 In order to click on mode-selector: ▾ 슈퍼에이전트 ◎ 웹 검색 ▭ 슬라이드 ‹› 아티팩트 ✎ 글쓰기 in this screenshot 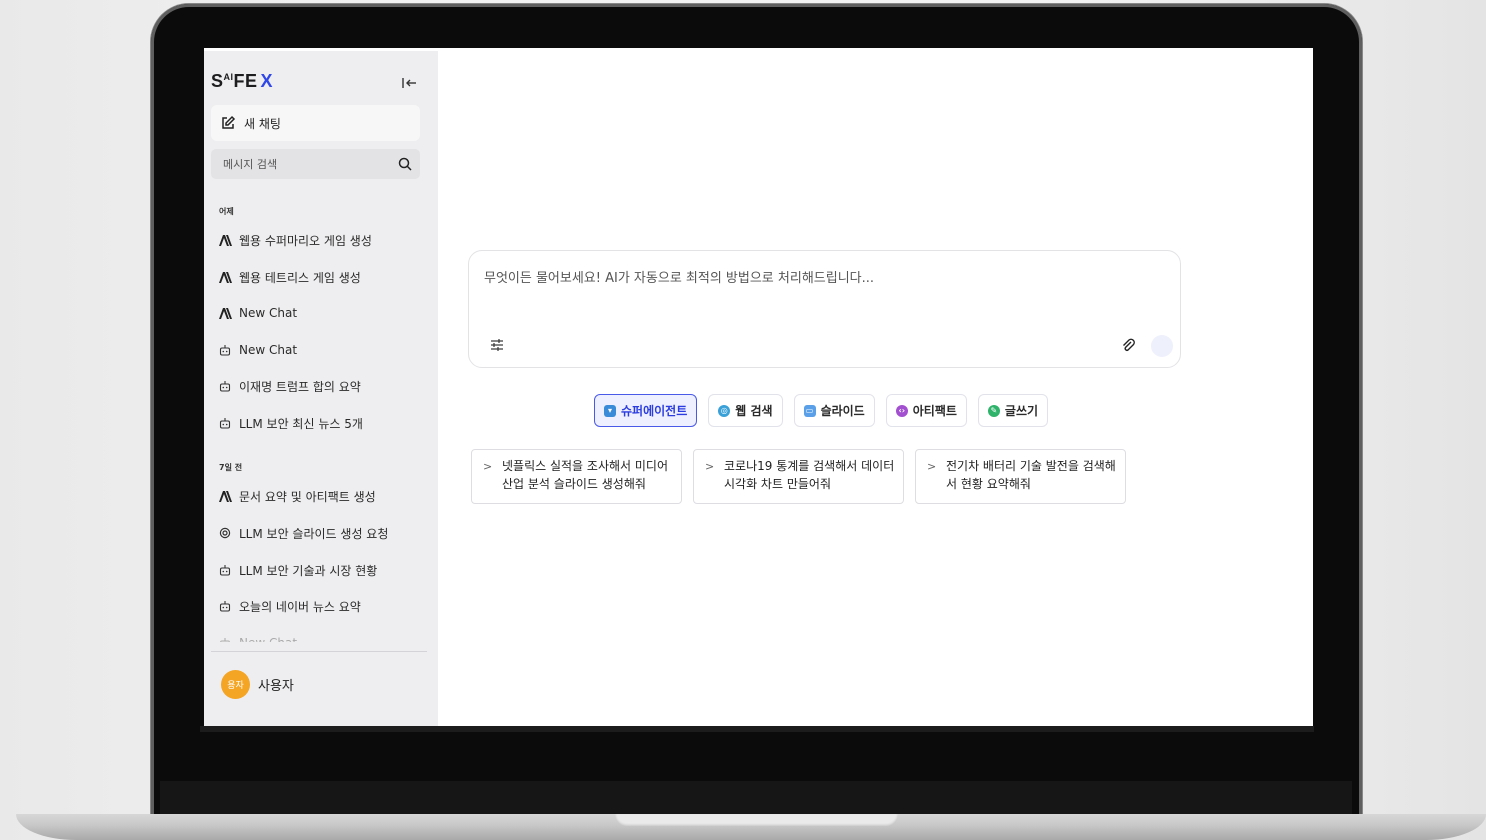, I will do `click(821, 410)`.